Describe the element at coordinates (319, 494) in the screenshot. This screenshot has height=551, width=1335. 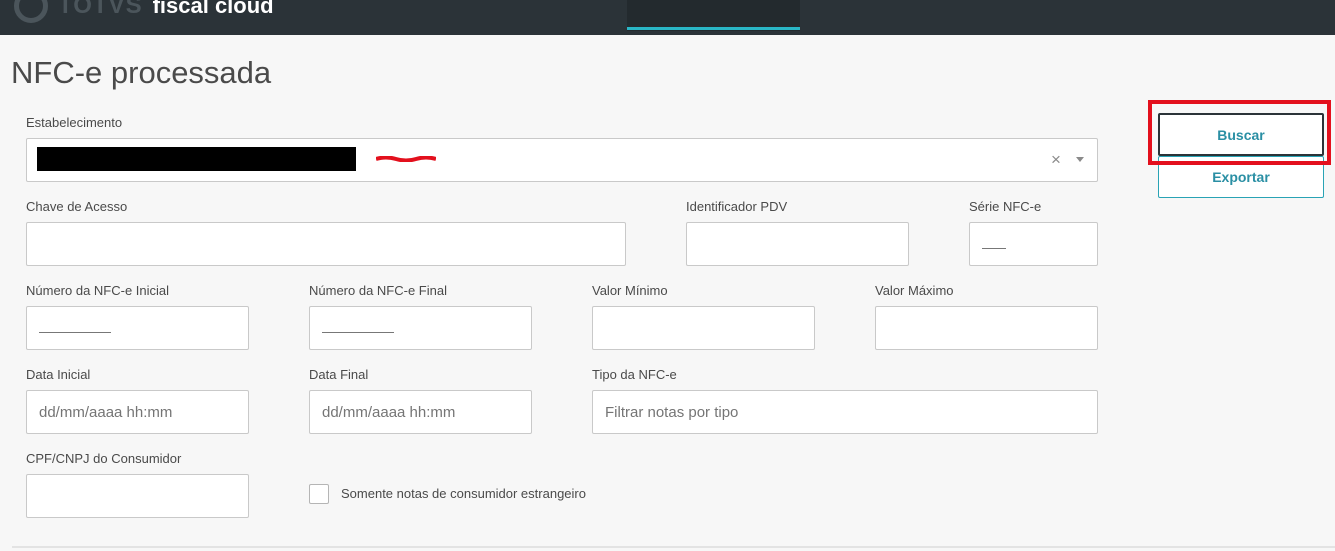
I see `consumidor-estrangeiro-checkbox` at that location.